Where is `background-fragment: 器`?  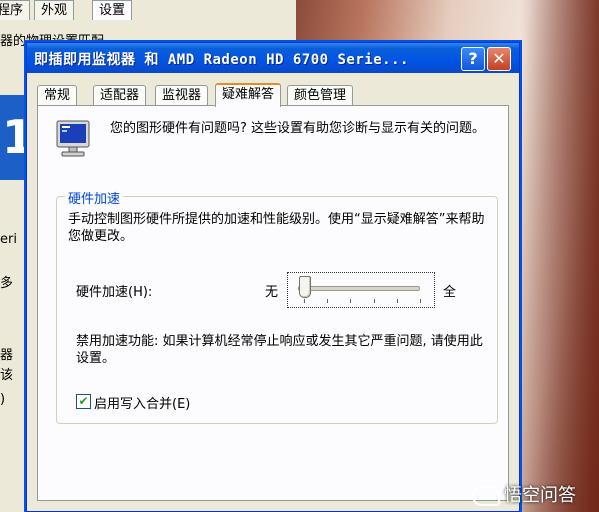
background-fragment: 器 is located at coordinates (7, 355).